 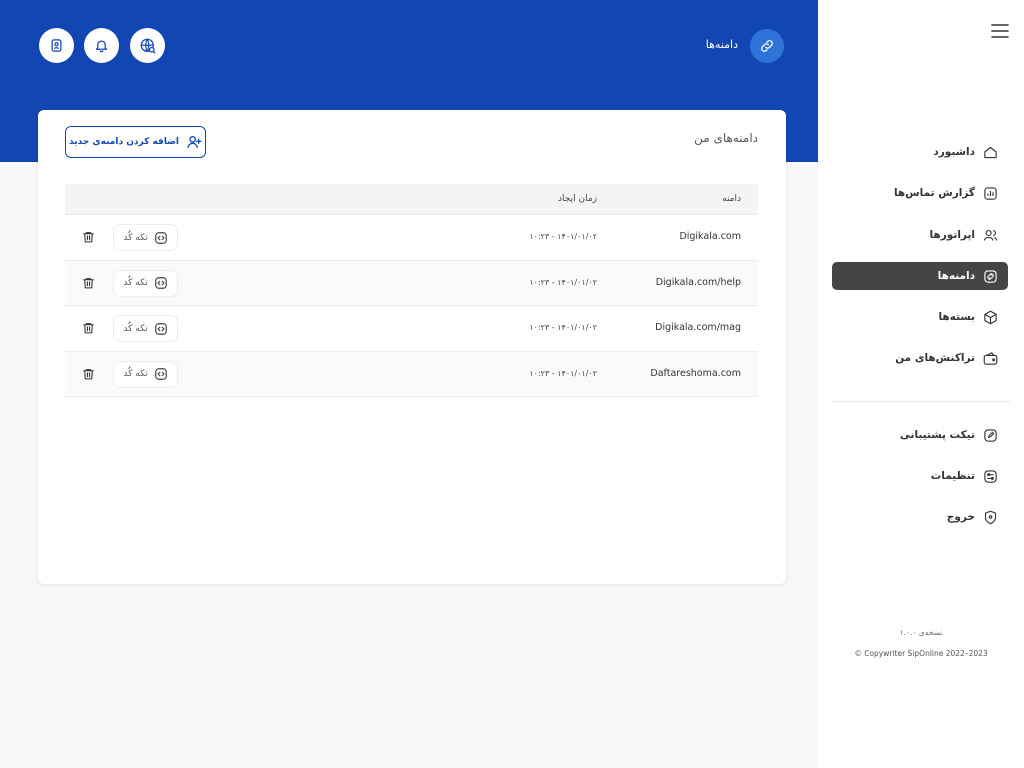 I want to click on sidebar-divider, so click(x=921, y=401).